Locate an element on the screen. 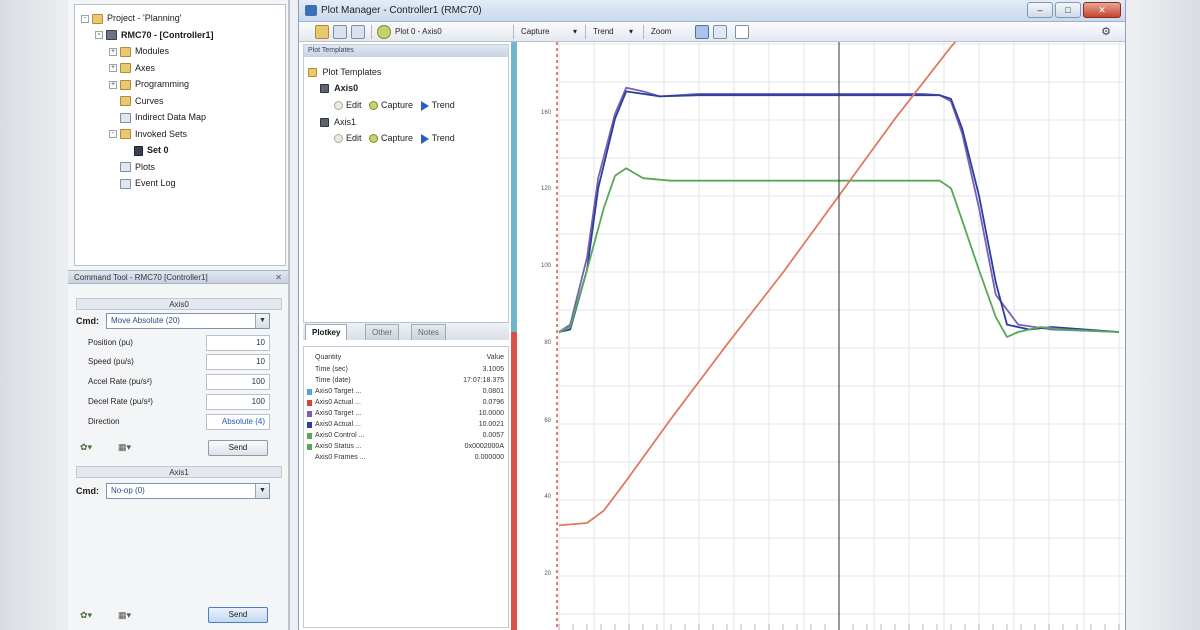  series-swatch is located at coordinates (309, 425).